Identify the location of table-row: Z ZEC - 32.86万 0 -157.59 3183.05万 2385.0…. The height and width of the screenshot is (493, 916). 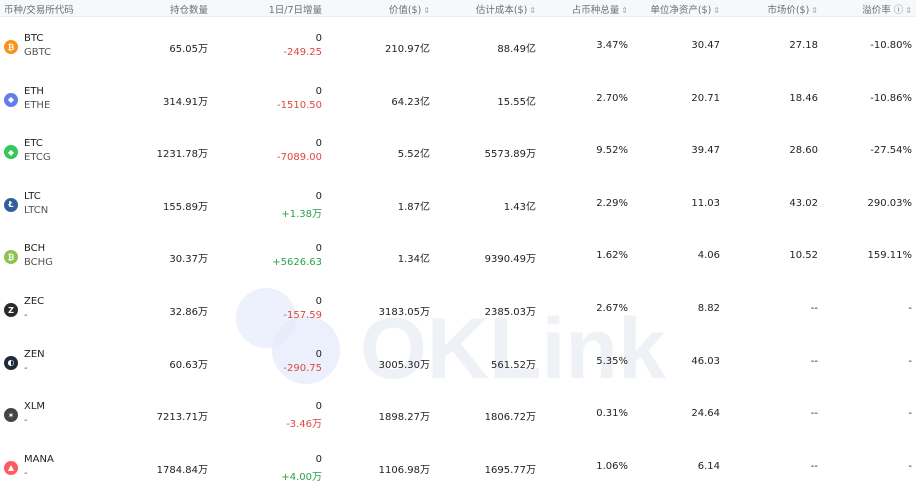
(458, 309).